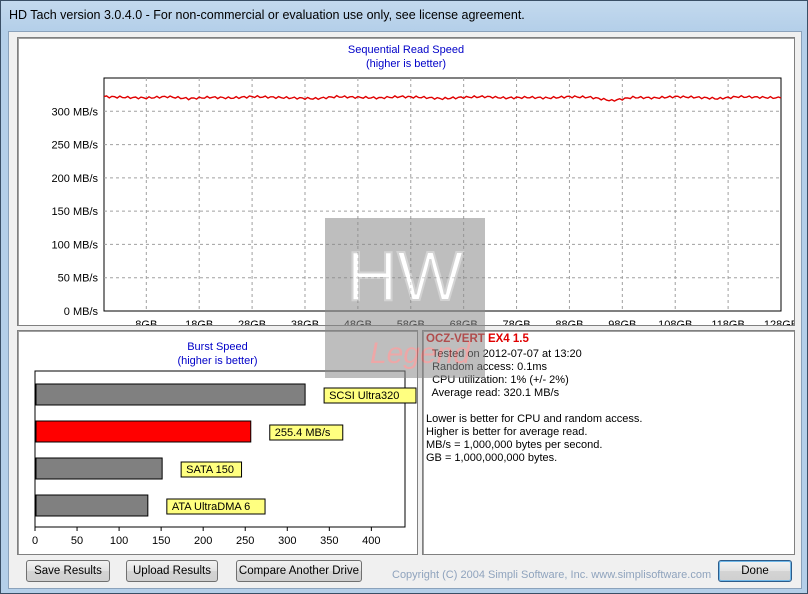 This screenshot has height=594, width=808. I want to click on burst-x-tick-label: 350, so click(329, 541).